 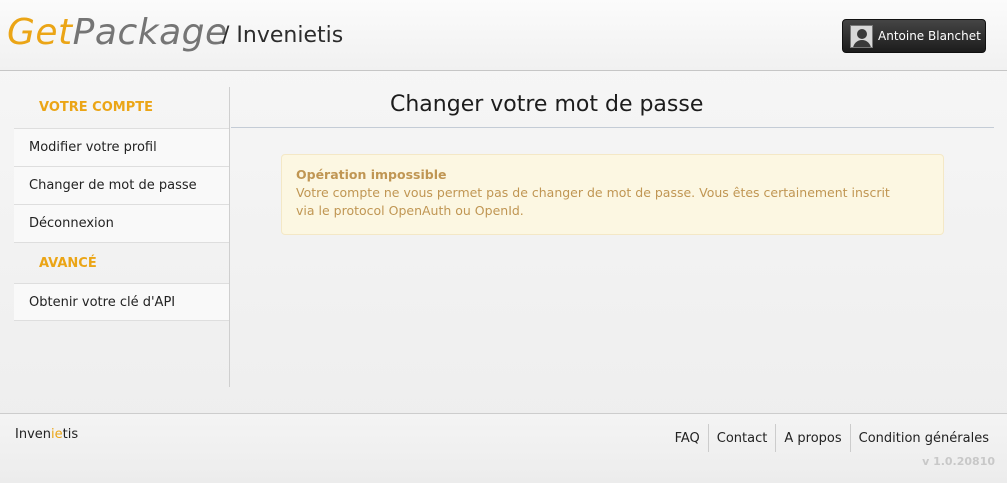 I want to click on sidebar-section-account: VOTRE COMPTE, so click(x=96, y=107).